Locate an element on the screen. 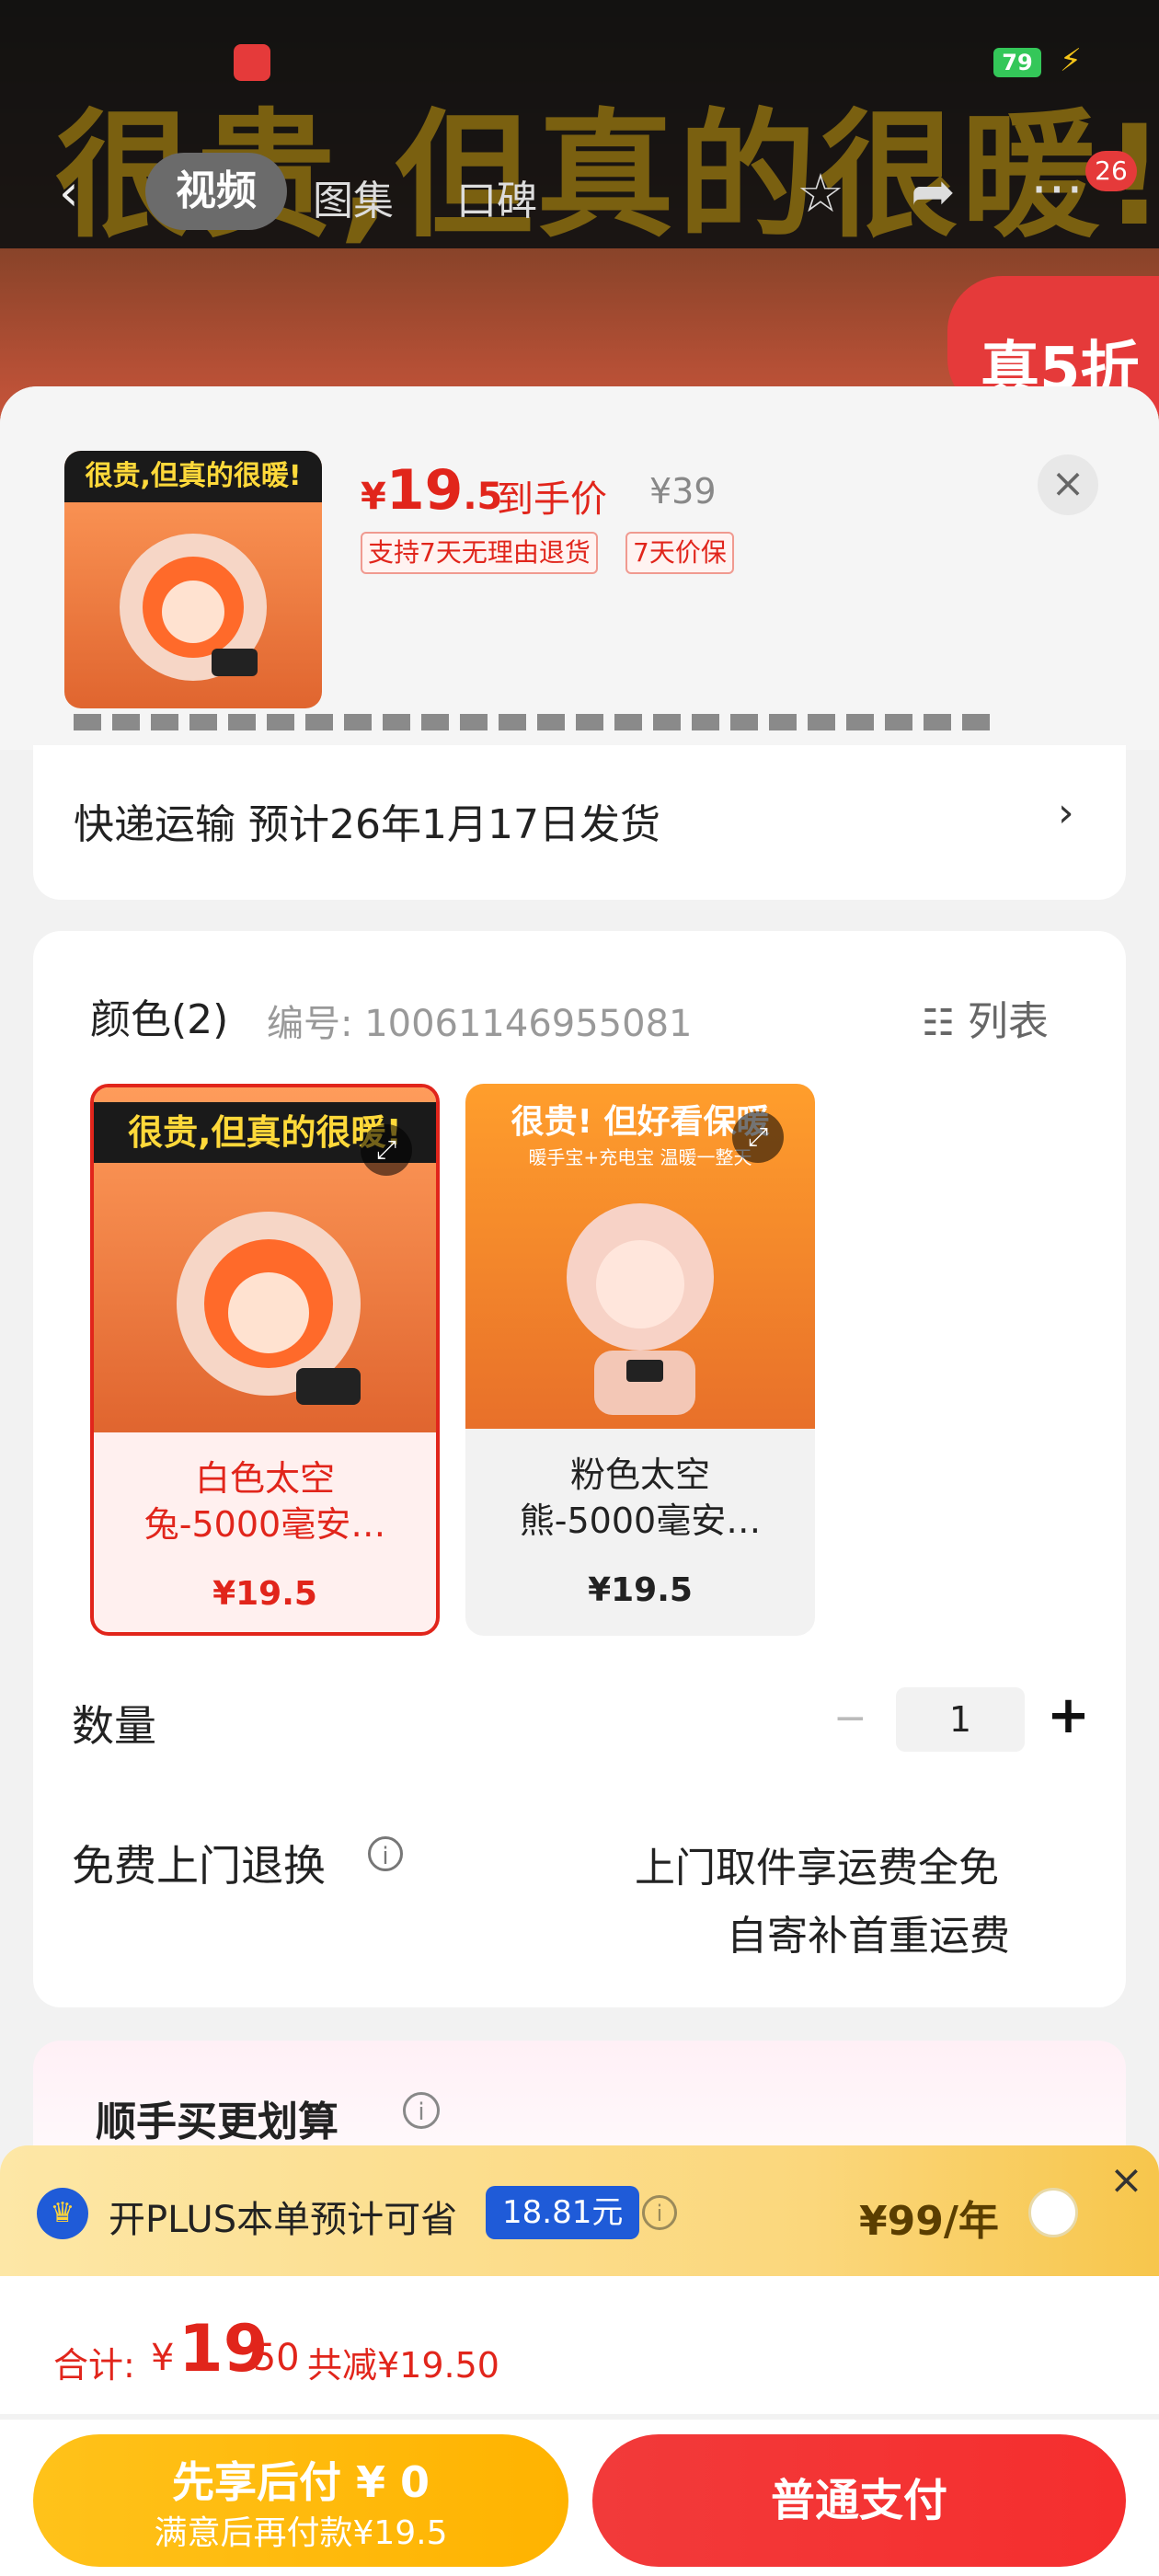  thumbnail-caption: 很贵,但真的很暖! is located at coordinates (193, 476).